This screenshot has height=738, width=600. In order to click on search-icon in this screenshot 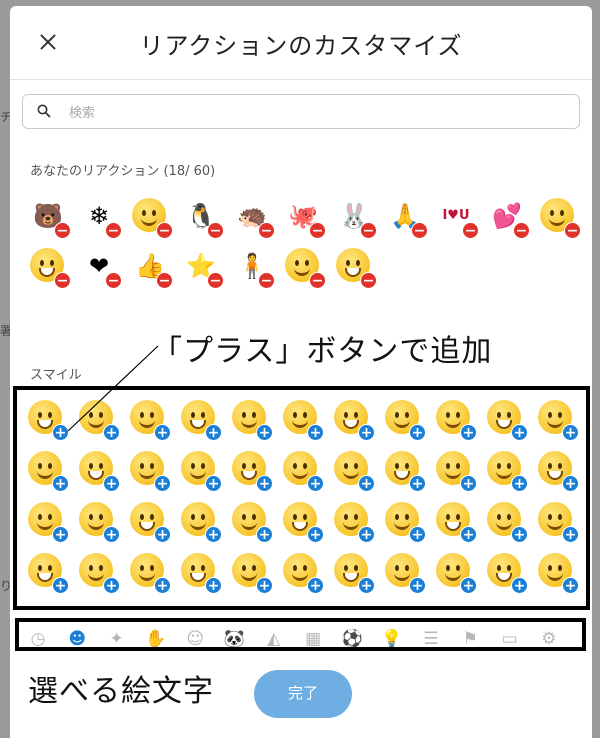, I will do `click(44, 111)`.